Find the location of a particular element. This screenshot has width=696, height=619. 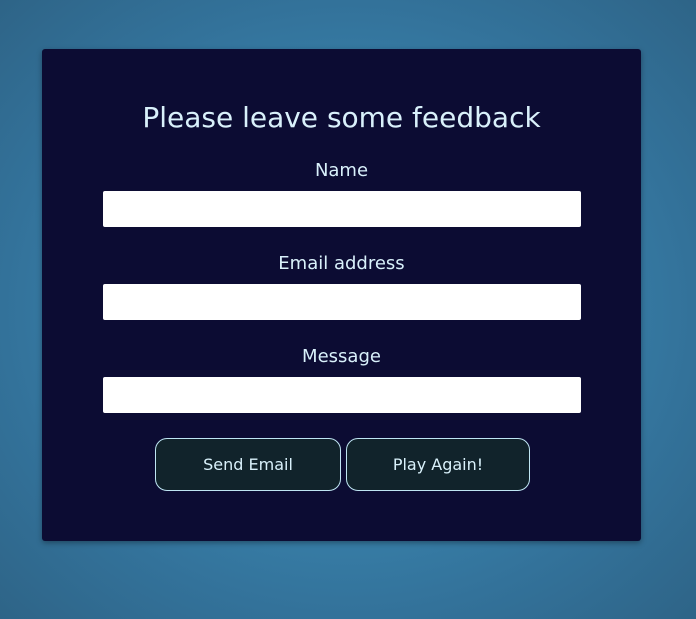

email-input is located at coordinates (342, 302).